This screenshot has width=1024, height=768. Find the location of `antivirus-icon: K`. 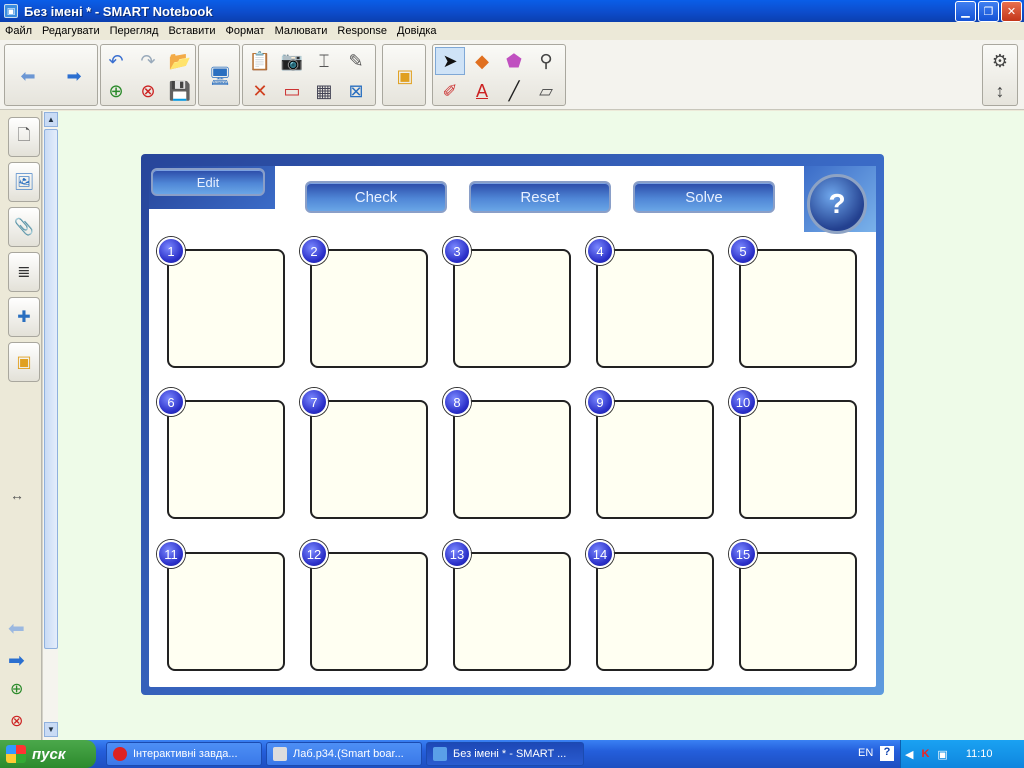

antivirus-icon: K is located at coordinates (925, 754).